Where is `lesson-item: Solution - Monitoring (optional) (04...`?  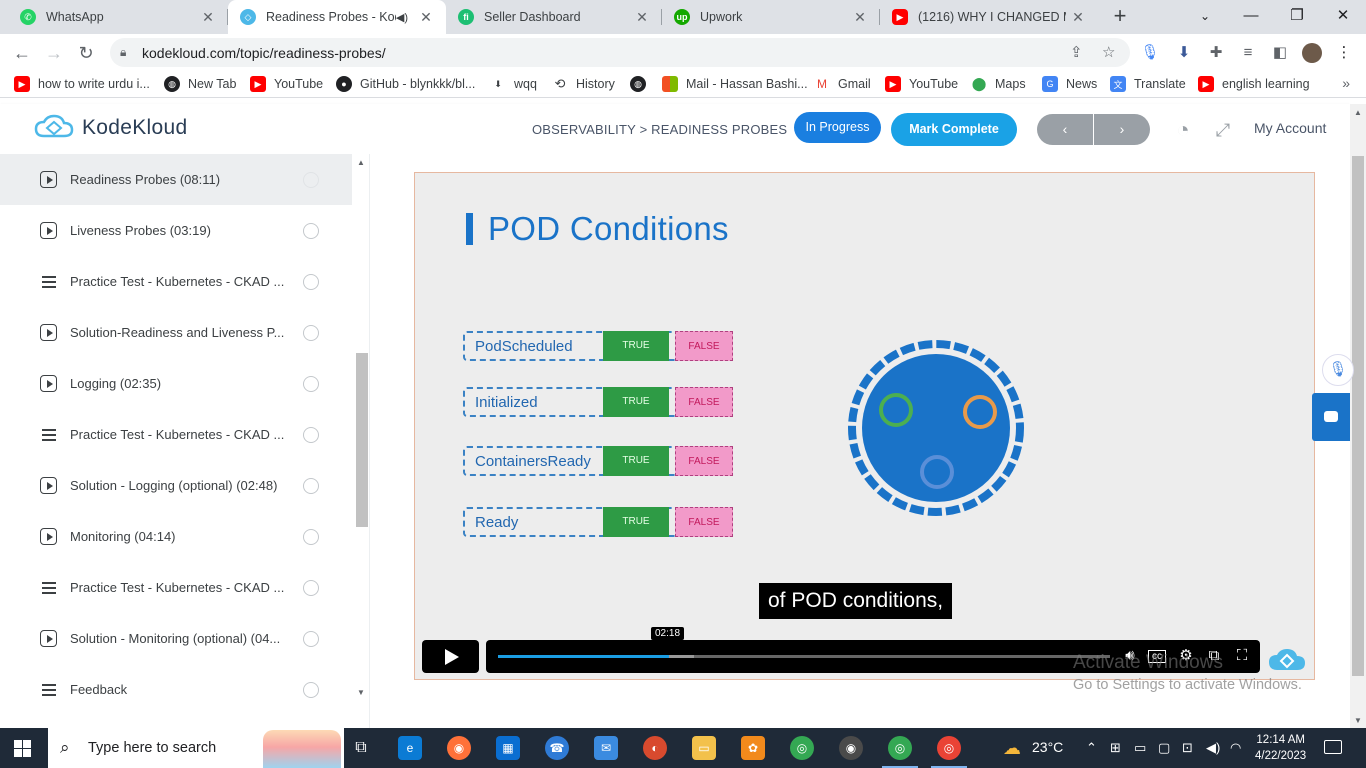 lesson-item: Solution - Monitoring (optional) (04... is located at coordinates (176, 638).